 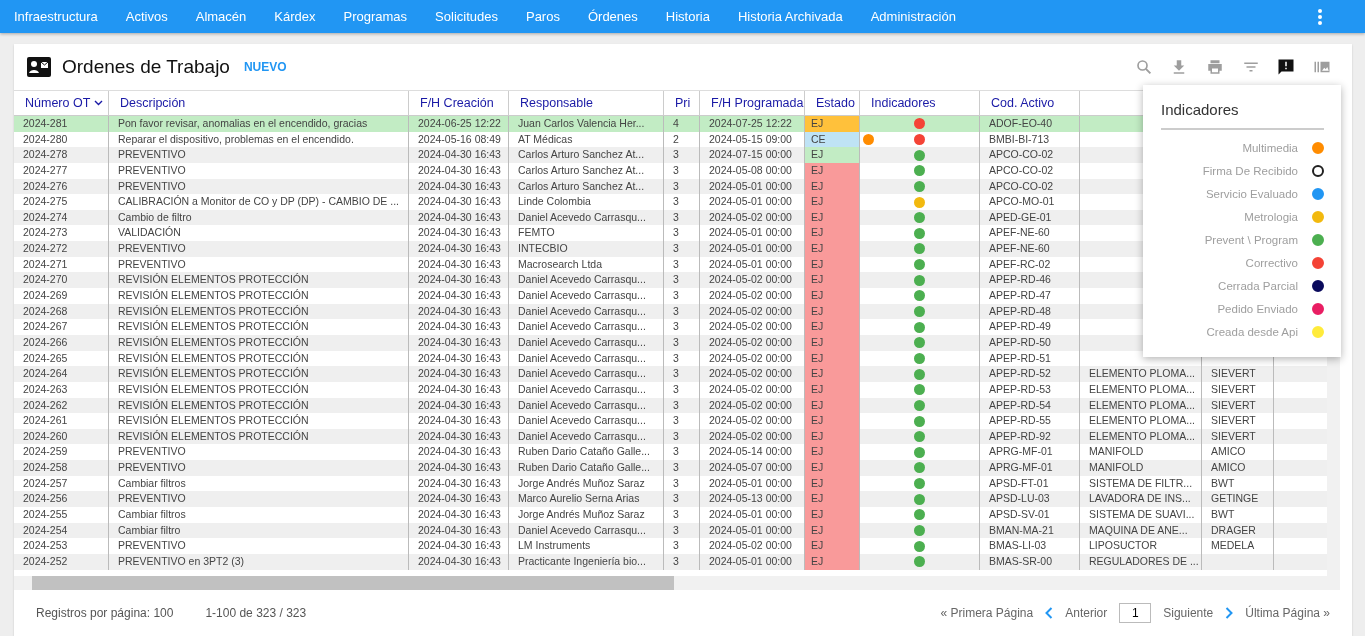 What do you see at coordinates (259, 561) in the screenshot?
I see `table-cell: PREVENTIVO en 3PT2 (3)` at bounding box center [259, 561].